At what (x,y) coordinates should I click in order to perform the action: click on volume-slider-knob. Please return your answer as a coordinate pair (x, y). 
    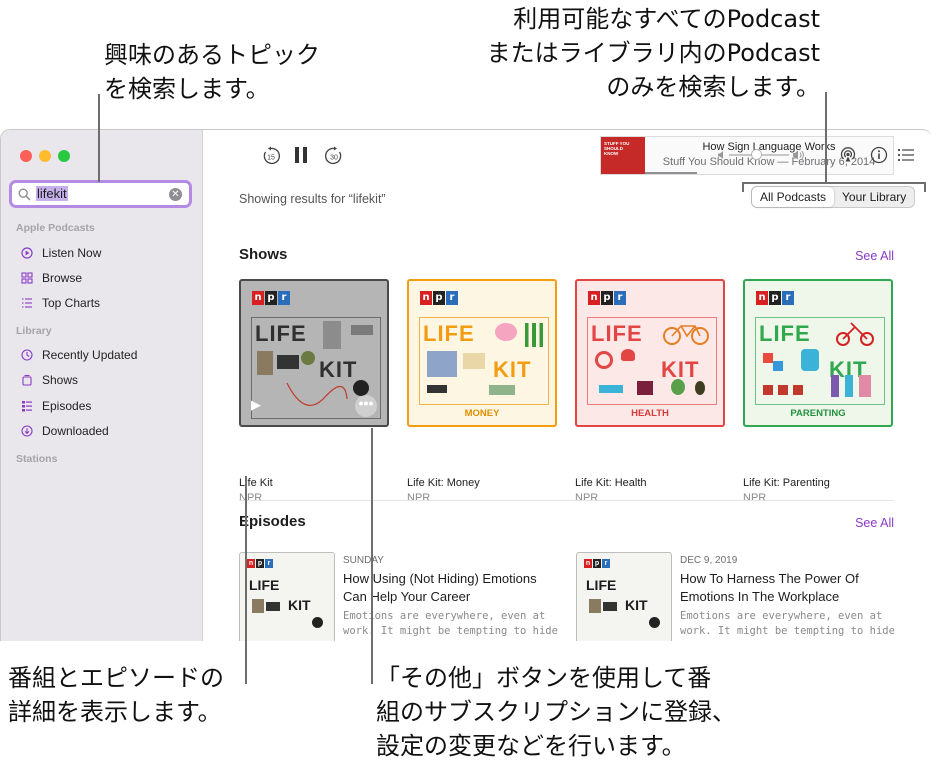
    Looking at the image, I should click on (756, 154).